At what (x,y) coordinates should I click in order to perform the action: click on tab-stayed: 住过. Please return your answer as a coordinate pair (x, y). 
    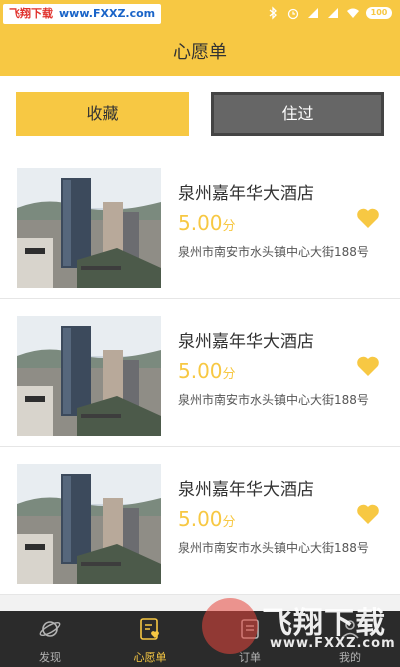
    Looking at the image, I should click on (297, 114).